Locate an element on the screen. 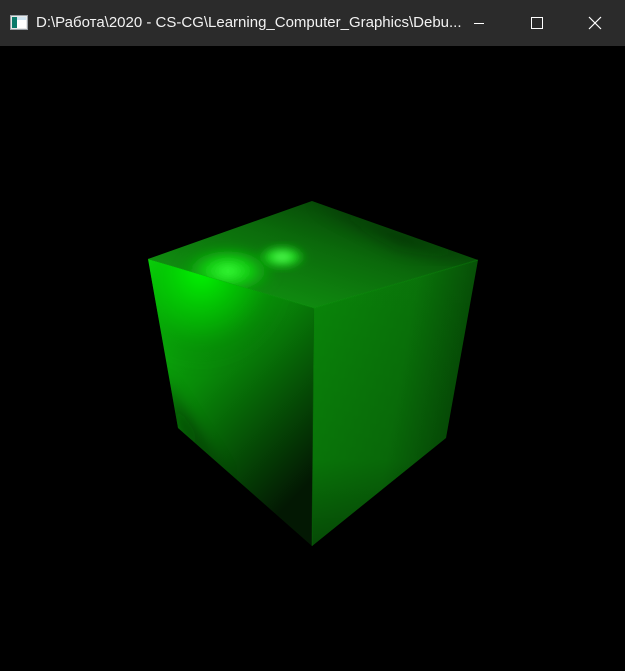  application-window-icon is located at coordinates (19, 22).